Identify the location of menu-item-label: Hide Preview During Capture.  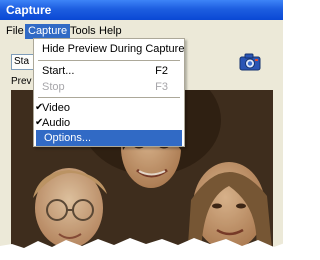
(113, 49).